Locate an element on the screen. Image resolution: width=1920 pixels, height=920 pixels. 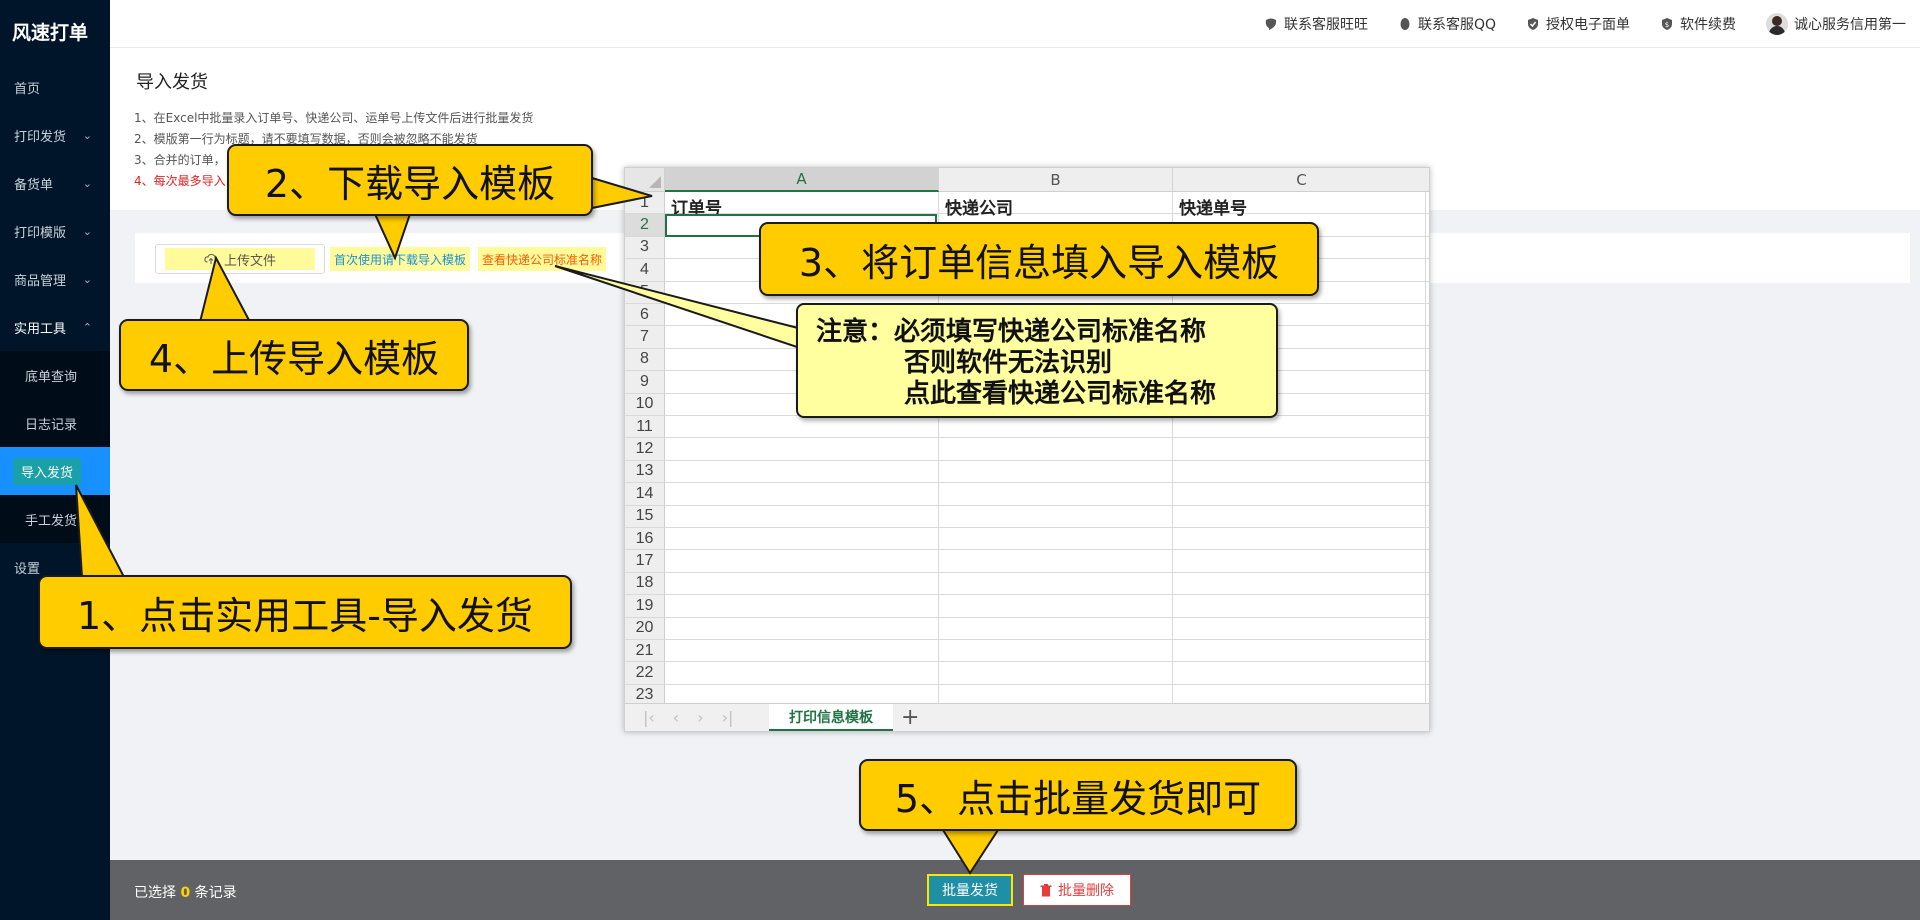
authorize-waybill-link: 授权电子面单 is located at coordinates (1578, 24).